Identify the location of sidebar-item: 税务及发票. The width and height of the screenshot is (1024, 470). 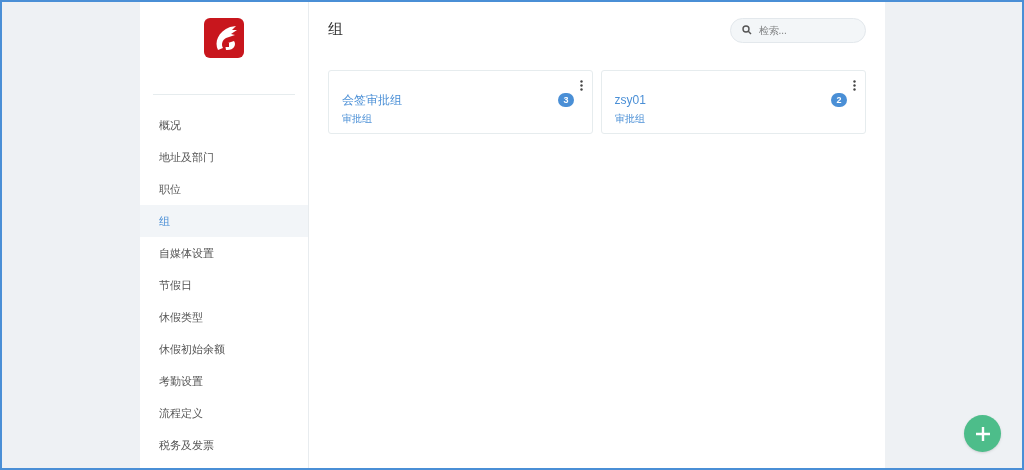
(223, 445).